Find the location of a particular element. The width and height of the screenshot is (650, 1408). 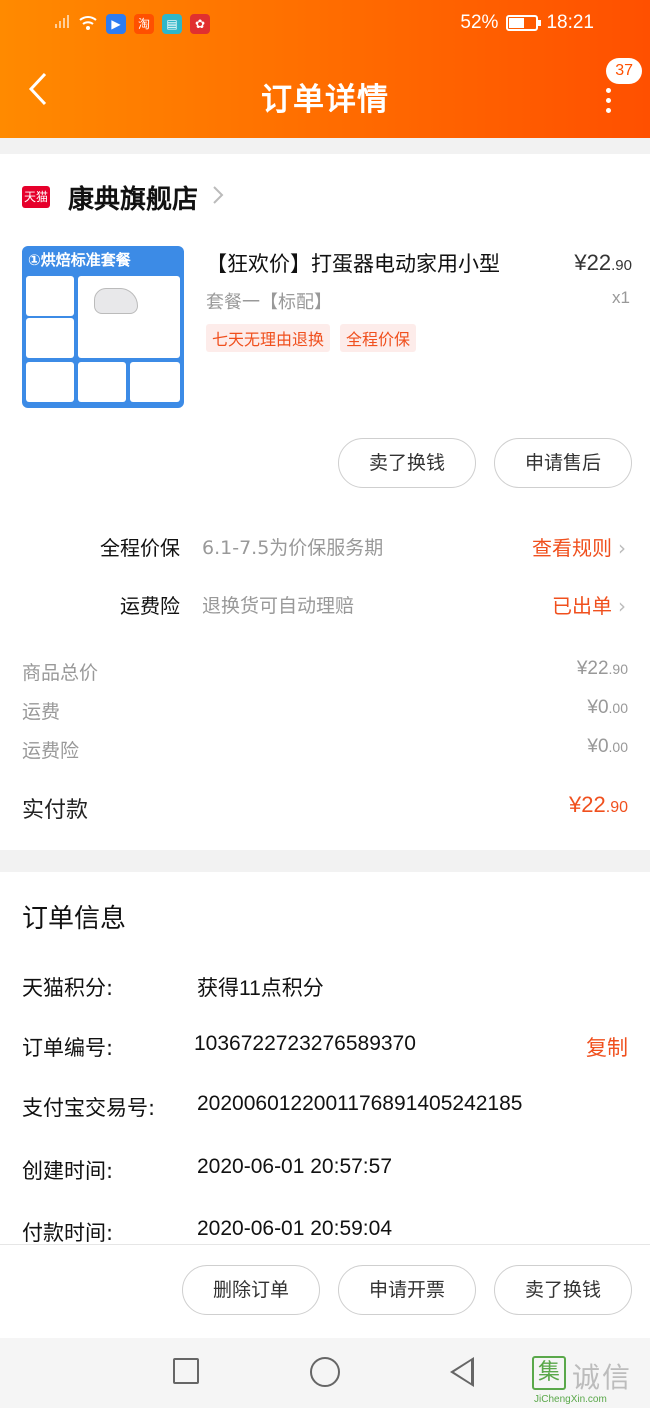

shop-row: 天猫 康典旗舰店 is located at coordinates (123, 197).